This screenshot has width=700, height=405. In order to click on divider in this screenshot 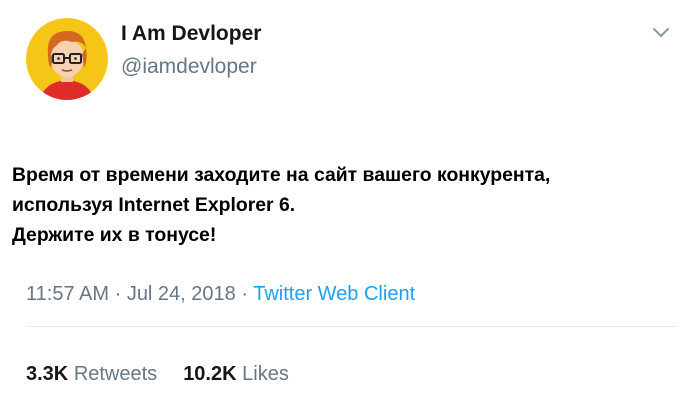, I will do `click(351, 326)`.